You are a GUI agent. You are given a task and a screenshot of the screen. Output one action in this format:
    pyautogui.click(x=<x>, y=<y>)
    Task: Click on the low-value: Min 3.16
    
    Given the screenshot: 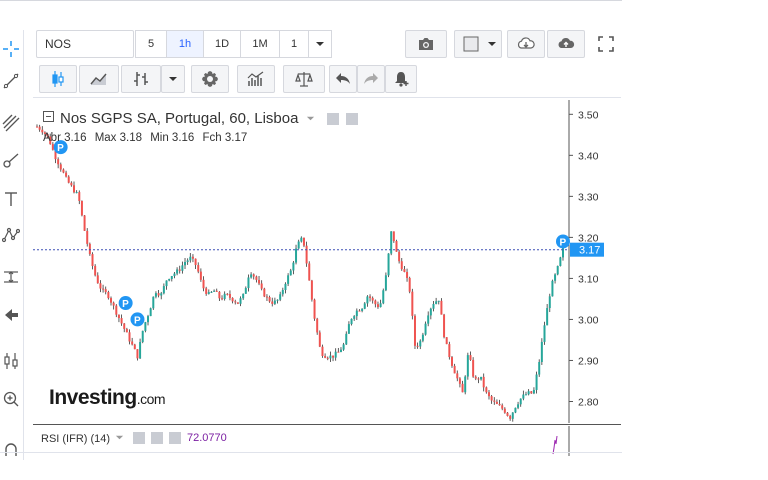 What is the action you would take?
    pyautogui.click(x=172, y=138)
    